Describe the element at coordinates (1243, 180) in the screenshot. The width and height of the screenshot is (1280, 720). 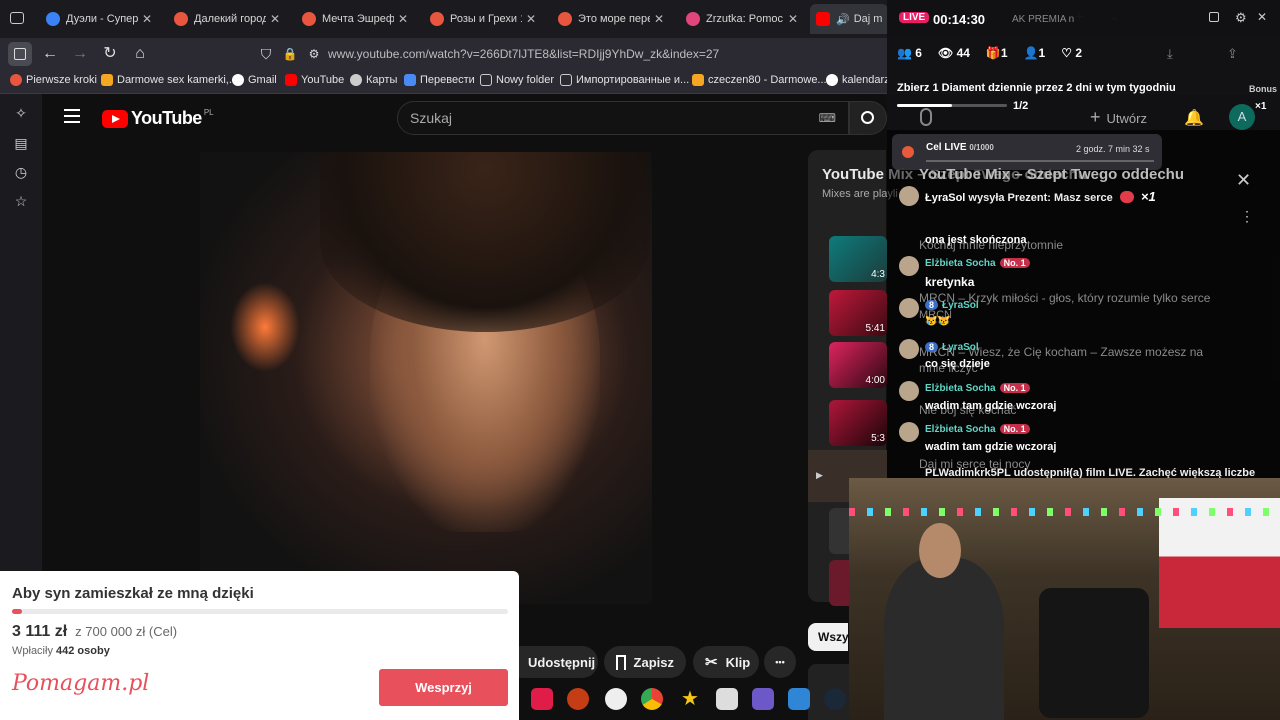
I see `close-panel-icon: ✕` at that location.